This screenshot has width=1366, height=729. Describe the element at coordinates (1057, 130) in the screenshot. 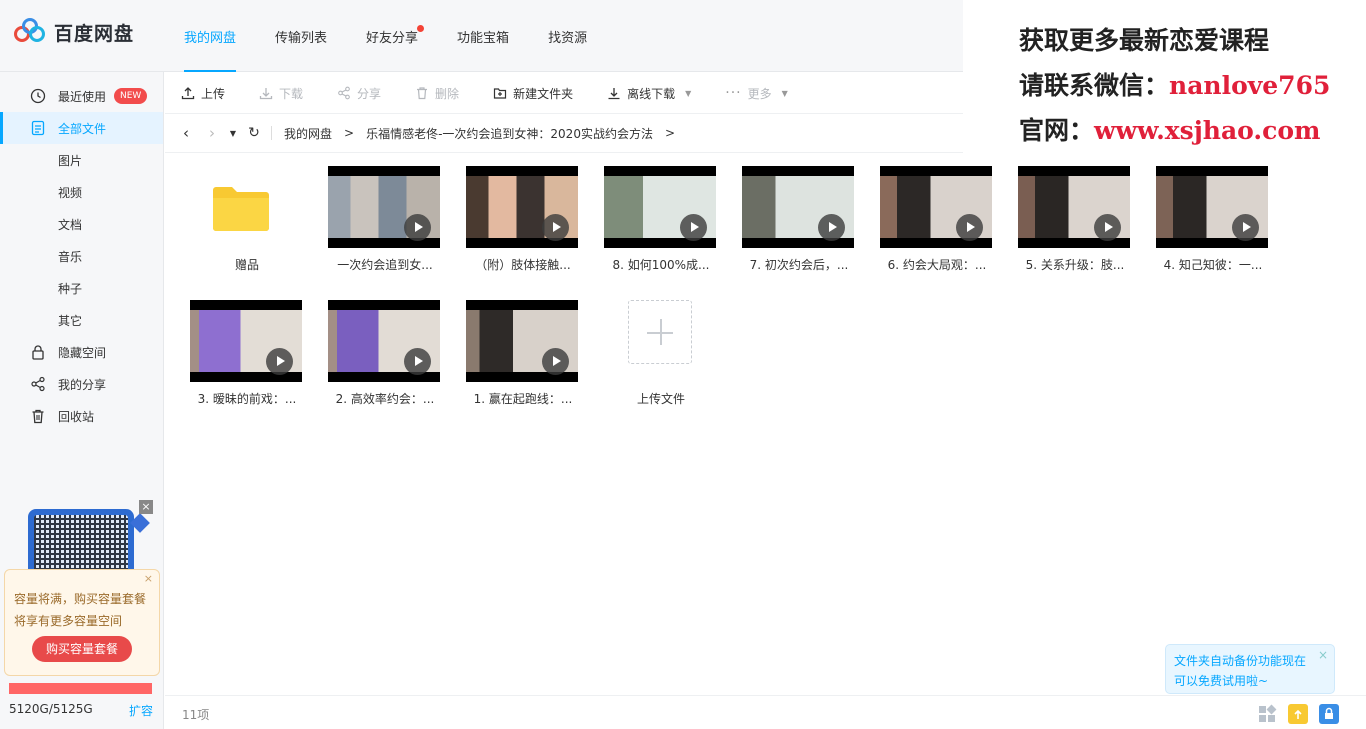

I see `promo-site-label: 官网：` at that location.